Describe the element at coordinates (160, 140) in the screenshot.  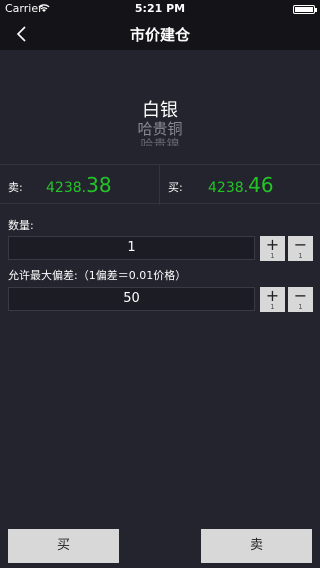
I see `picker-item: 哈贵镍` at that location.